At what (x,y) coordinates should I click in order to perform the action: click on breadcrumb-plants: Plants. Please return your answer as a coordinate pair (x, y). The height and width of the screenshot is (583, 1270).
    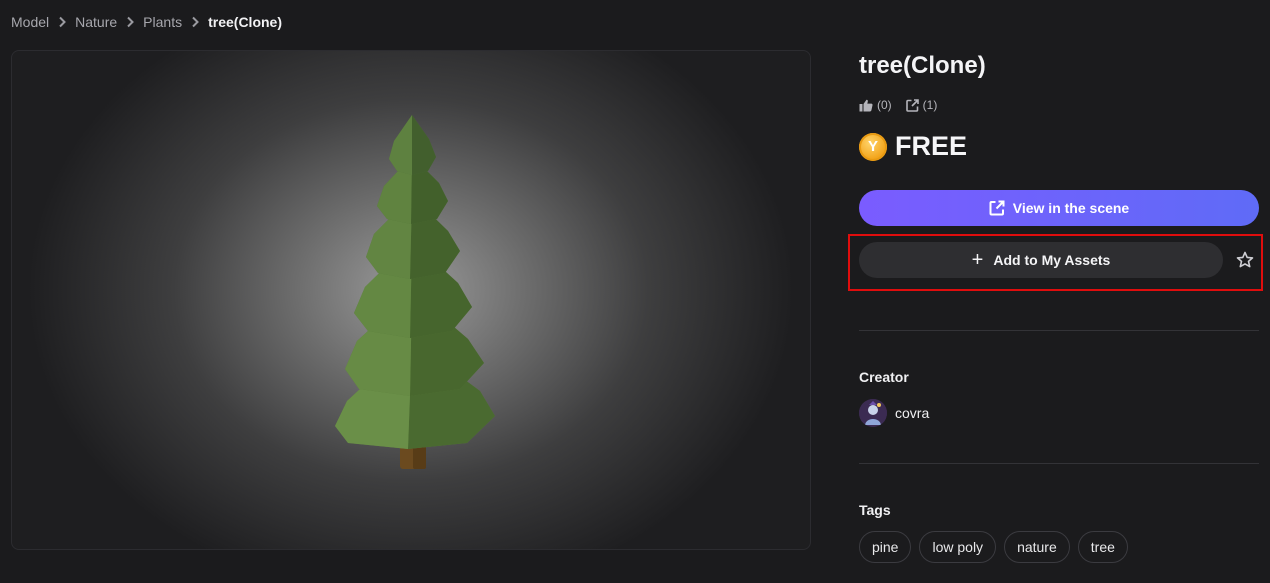
    Looking at the image, I should click on (162, 22).